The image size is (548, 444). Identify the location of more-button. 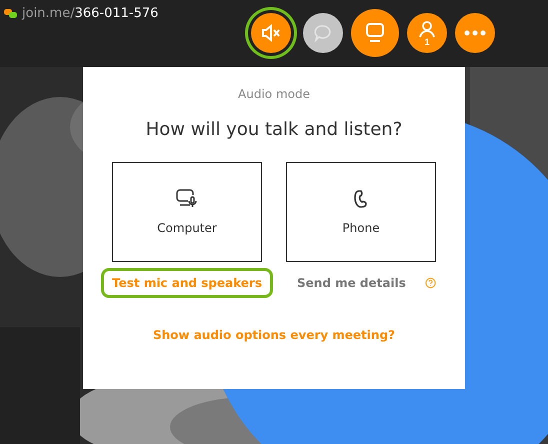
(475, 33).